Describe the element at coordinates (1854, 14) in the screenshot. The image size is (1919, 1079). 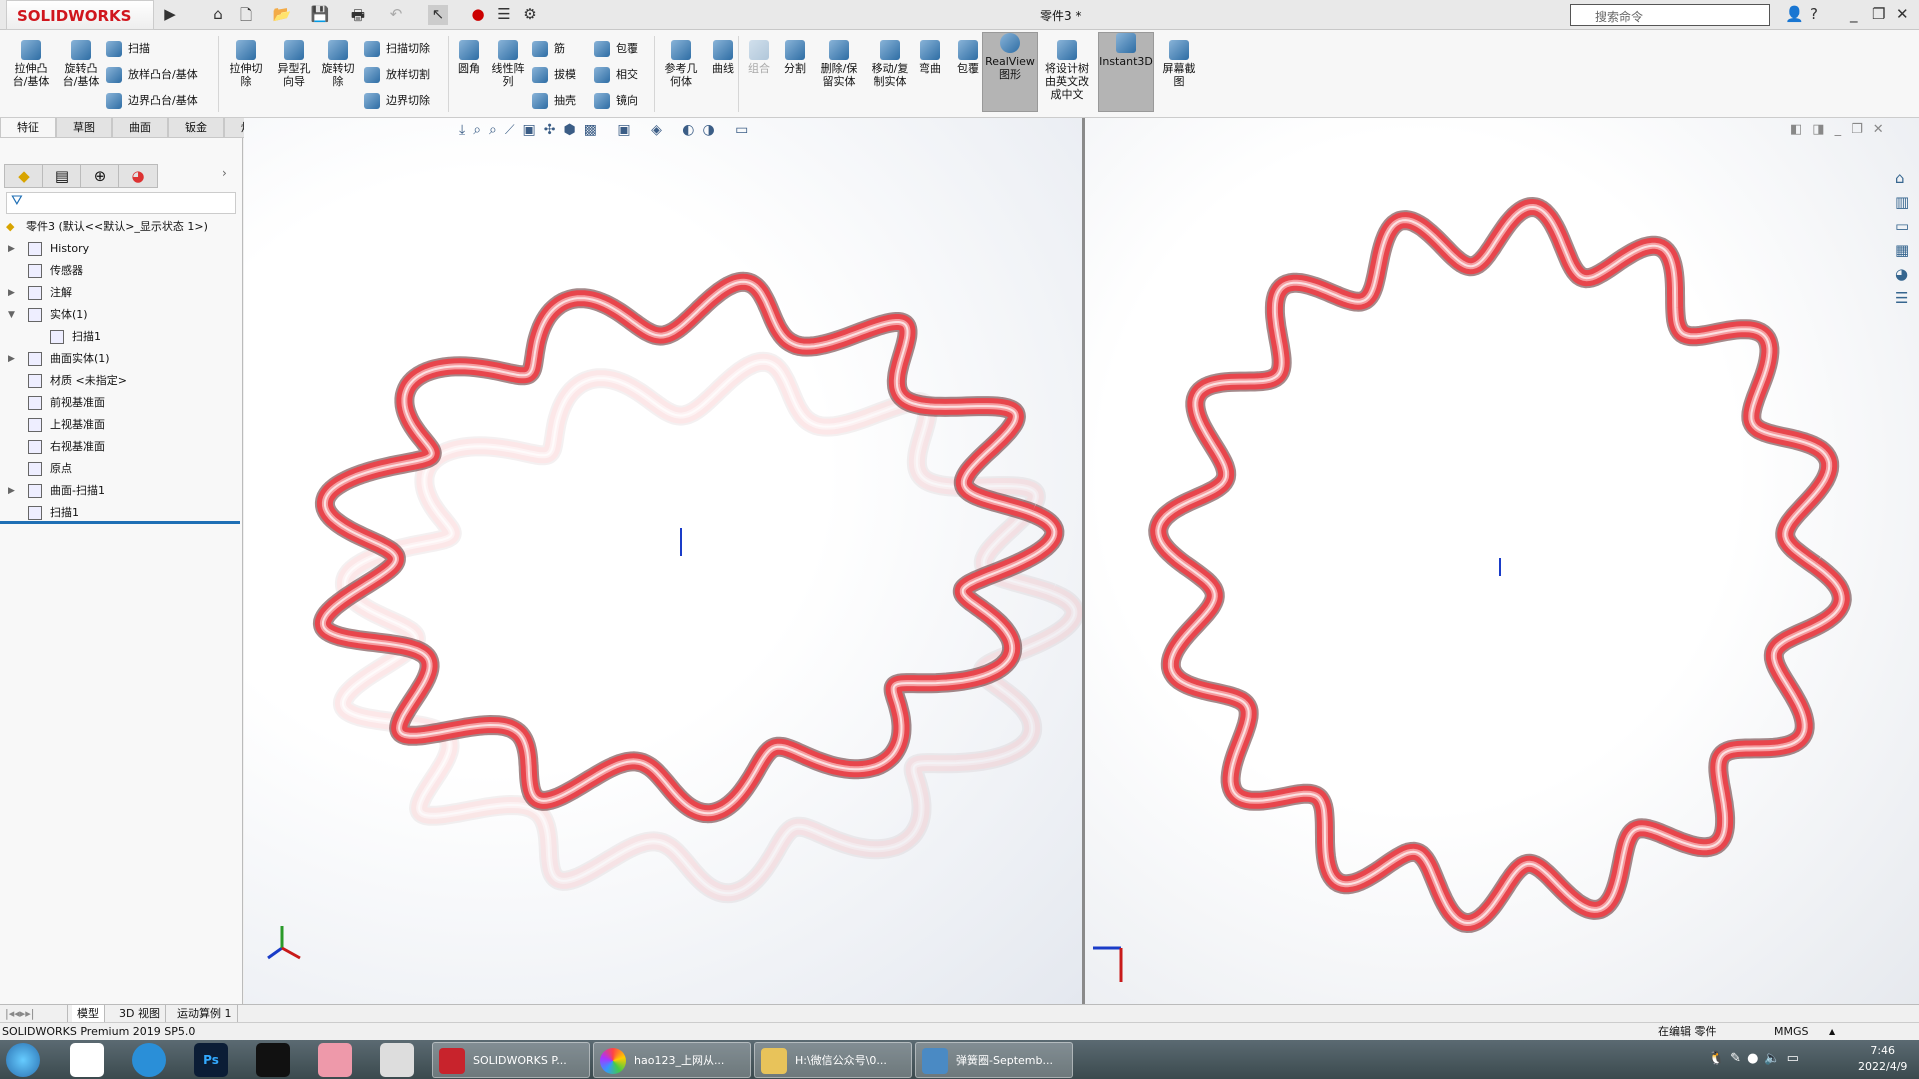
I see `minimize-button: _` at that location.